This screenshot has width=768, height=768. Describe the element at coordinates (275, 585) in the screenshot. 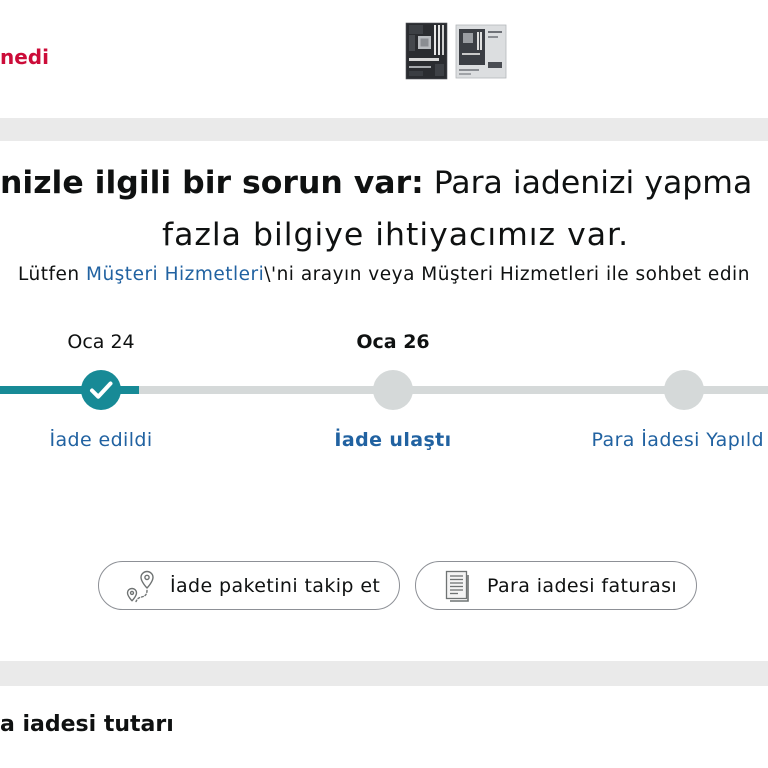

I see `track-return-package-label: İade paketini takip et` at that location.